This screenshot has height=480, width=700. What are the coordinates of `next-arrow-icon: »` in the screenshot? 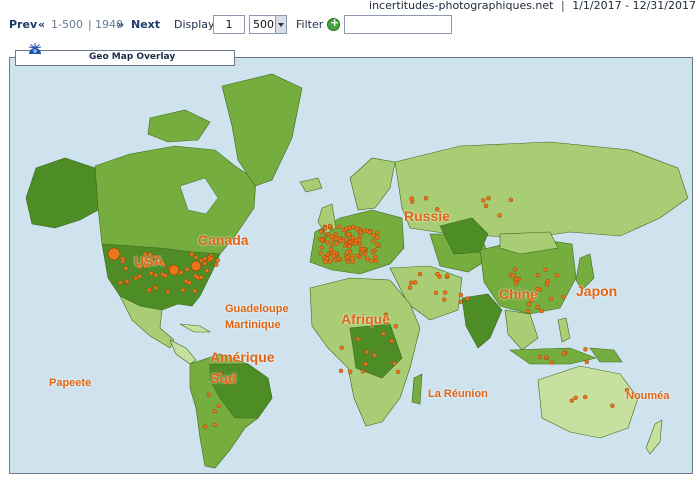 It's located at (120, 24).